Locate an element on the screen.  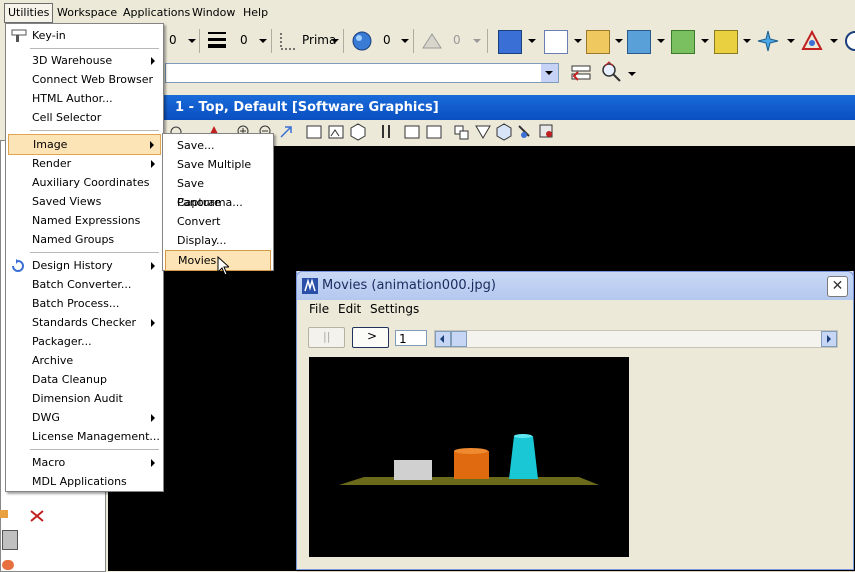
scroll-thumb is located at coordinates (459, 339).